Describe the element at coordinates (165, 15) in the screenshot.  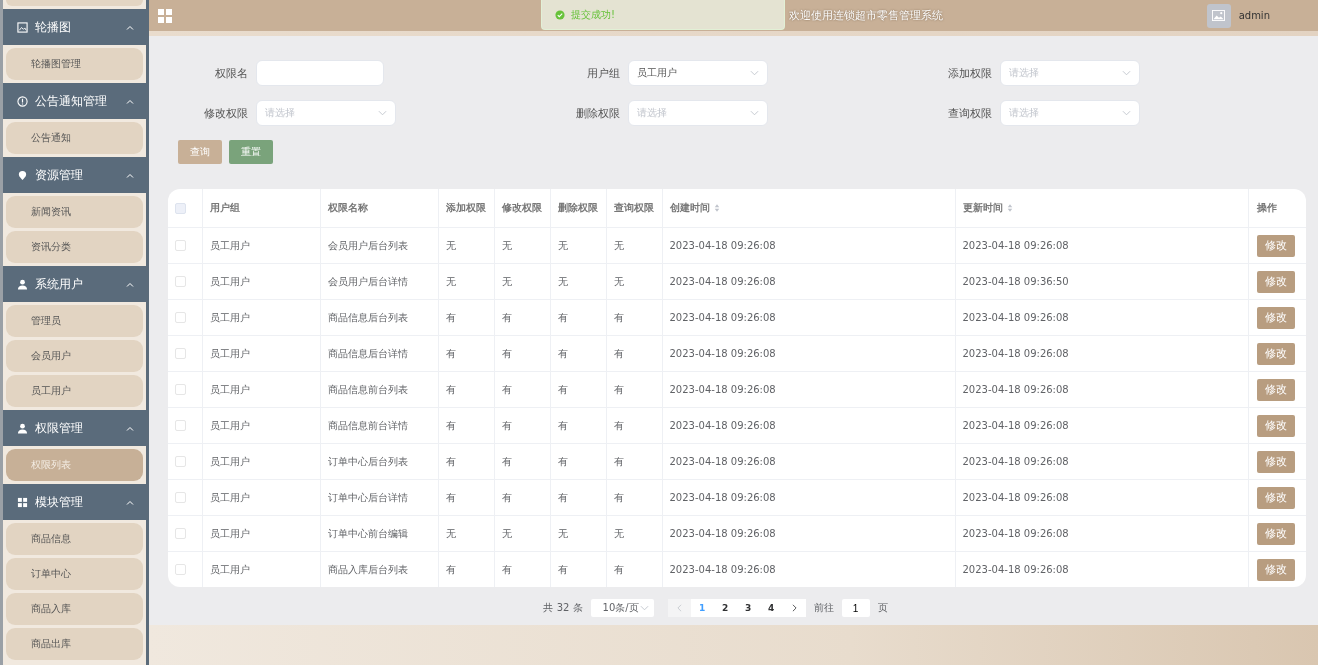
I see `menu-icon` at that location.